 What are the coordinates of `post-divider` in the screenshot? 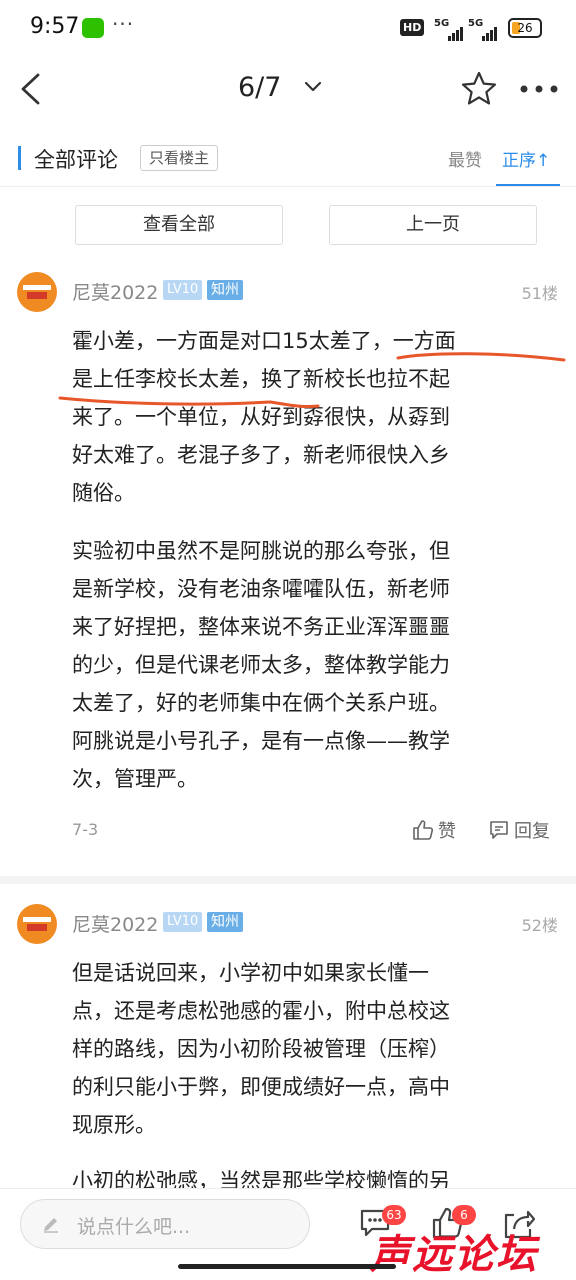 It's located at (288, 880).